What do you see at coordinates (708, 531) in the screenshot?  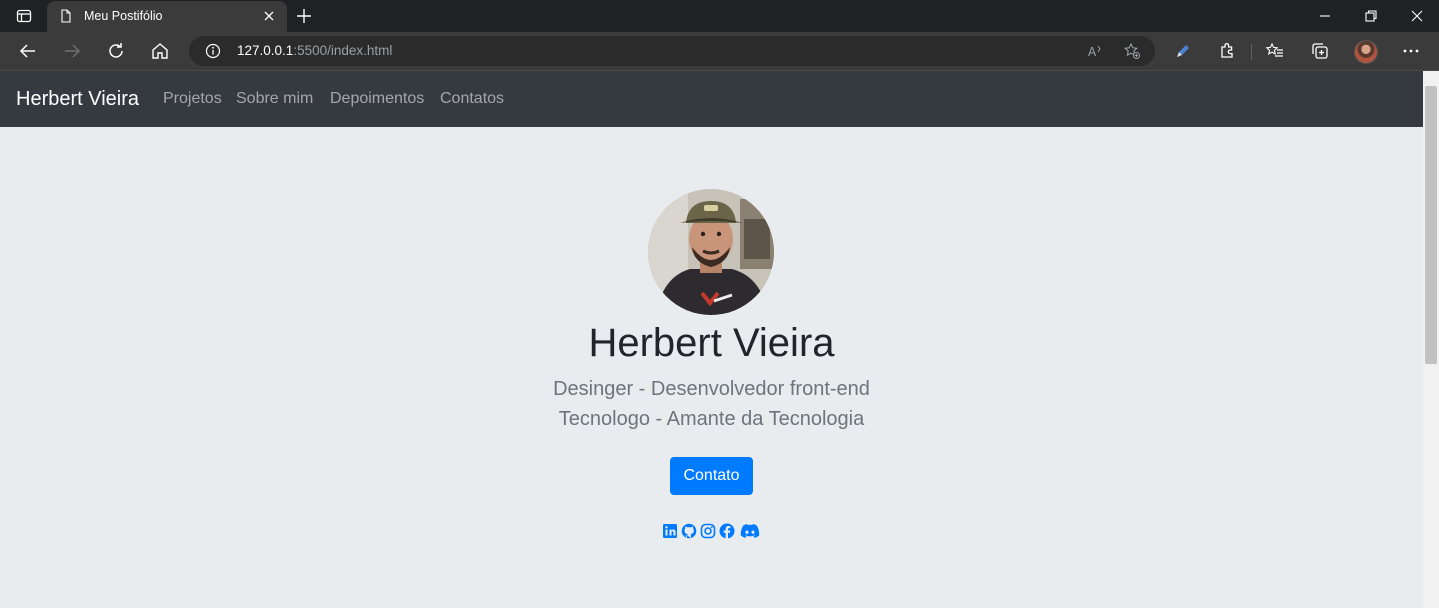 I see `instagram-icon` at bounding box center [708, 531].